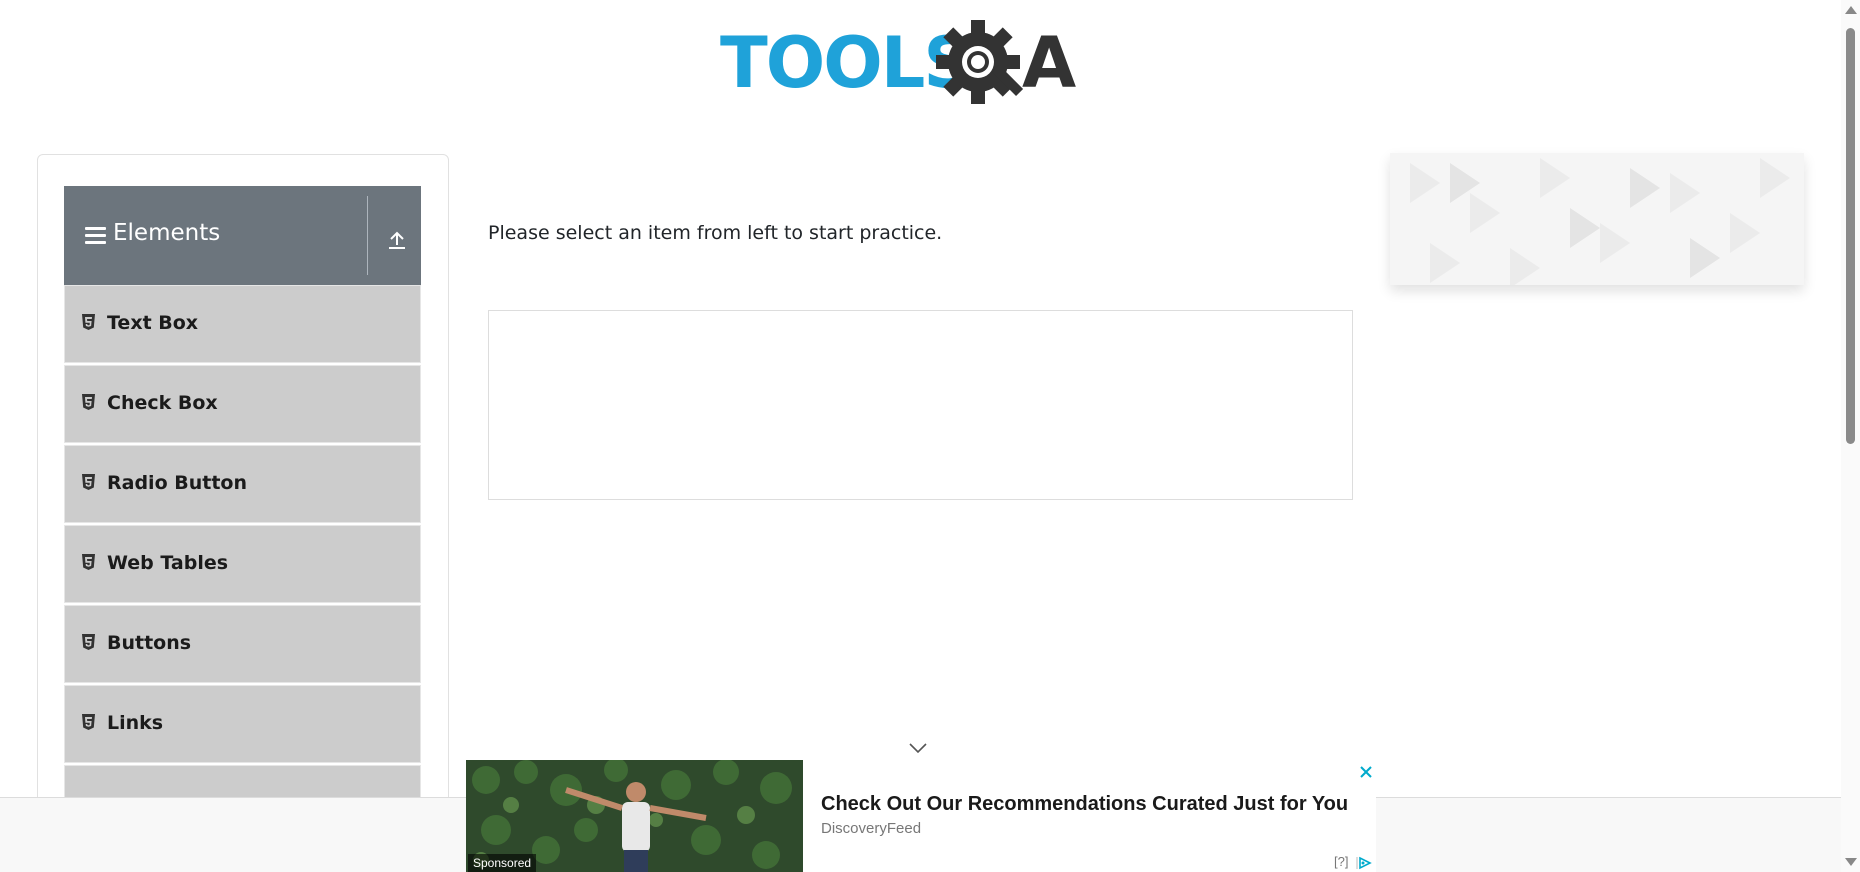 This screenshot has width=1860, height=872. I want to click on adchoices-icon, so click(1364, 862).